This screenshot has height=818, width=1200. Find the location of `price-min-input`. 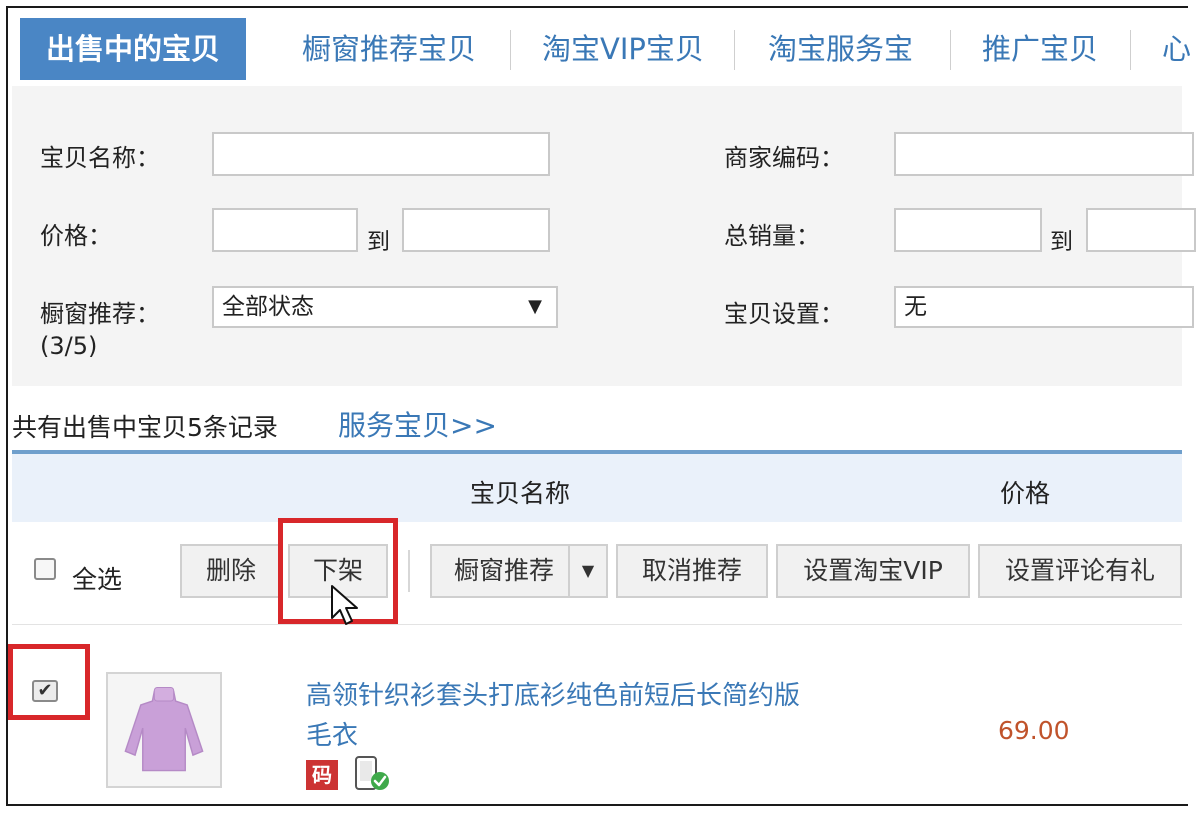

price-min-input is located at coordinates (285, 230).